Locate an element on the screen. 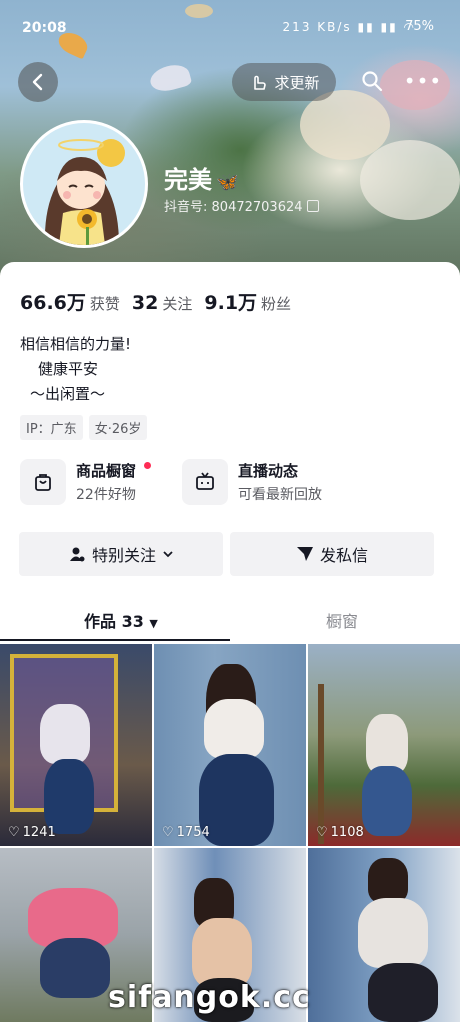  profile-tags: IP：广东 女·26岁 is located at coordinates (84, 427).